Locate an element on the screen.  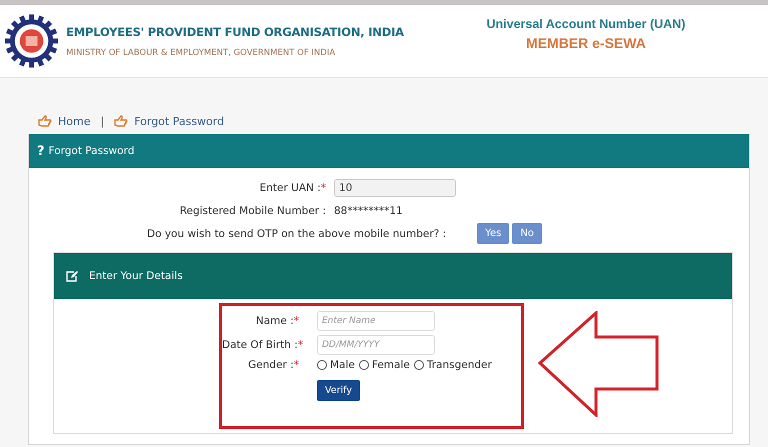
field-label: Date Of Birth :* is located at coordinates (263, 345).